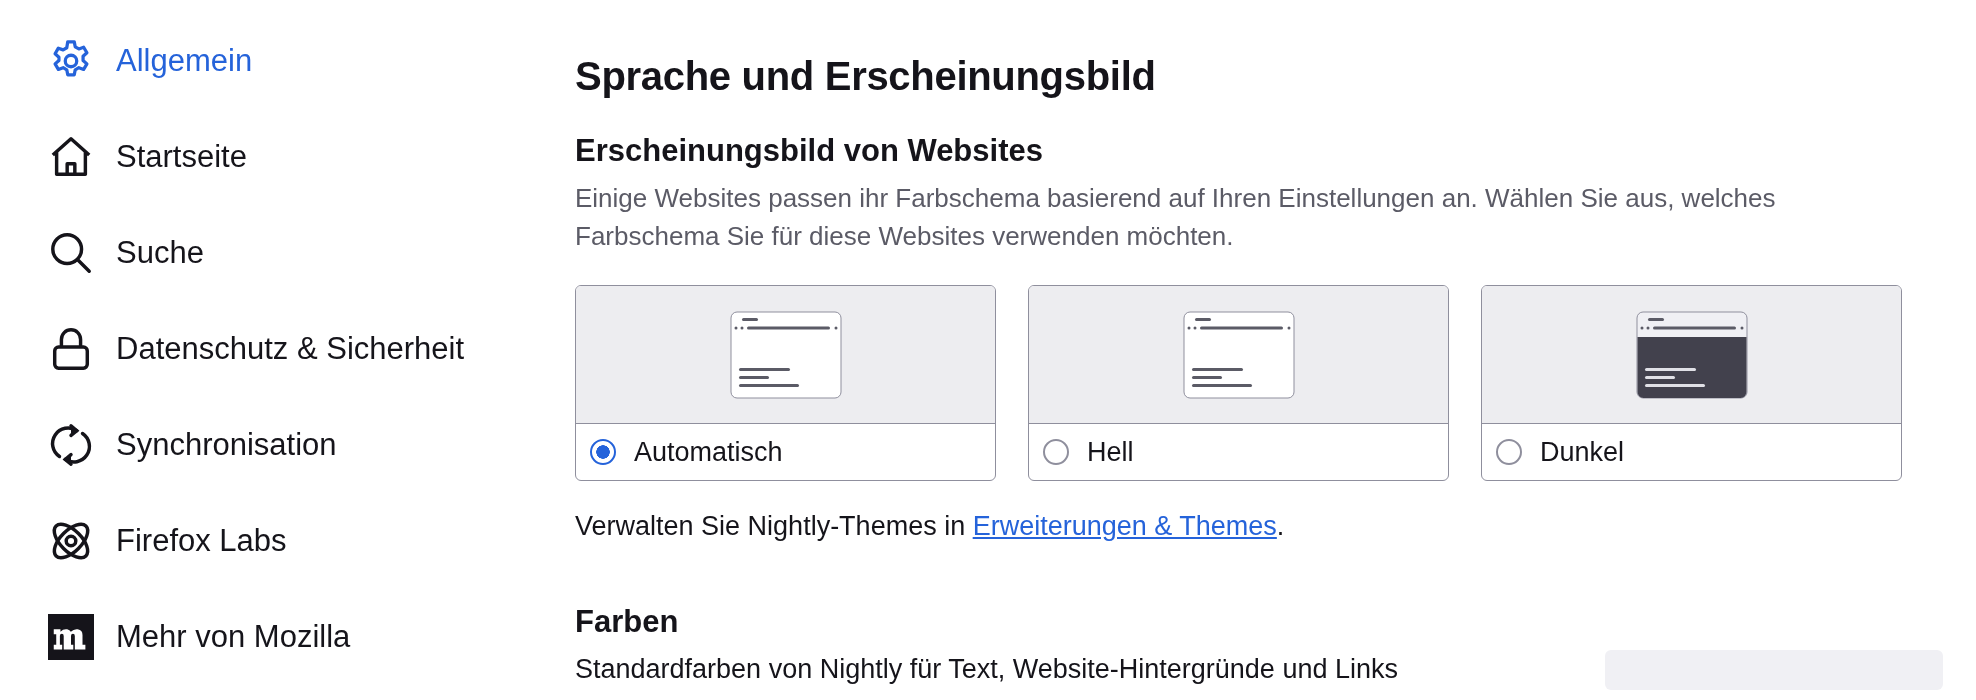 The height and width of the screenshot is (700, 1976). I want to click on extensions-link: Erweiterungen & Themes, so click(1124, 526).